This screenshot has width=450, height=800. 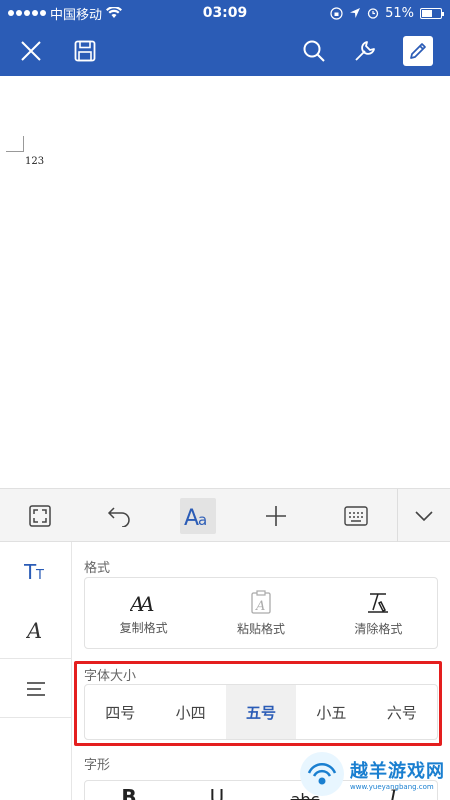 I want to click on search-icon, so click(x=314, y=51).